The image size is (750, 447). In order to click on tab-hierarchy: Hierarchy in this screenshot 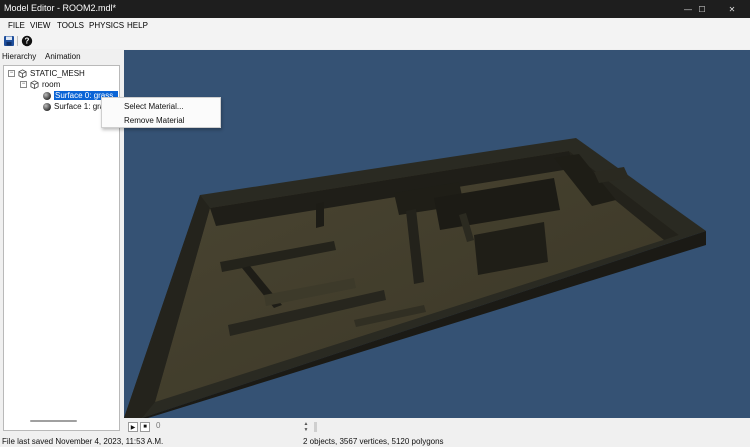, I will do `click(19, 56)`.